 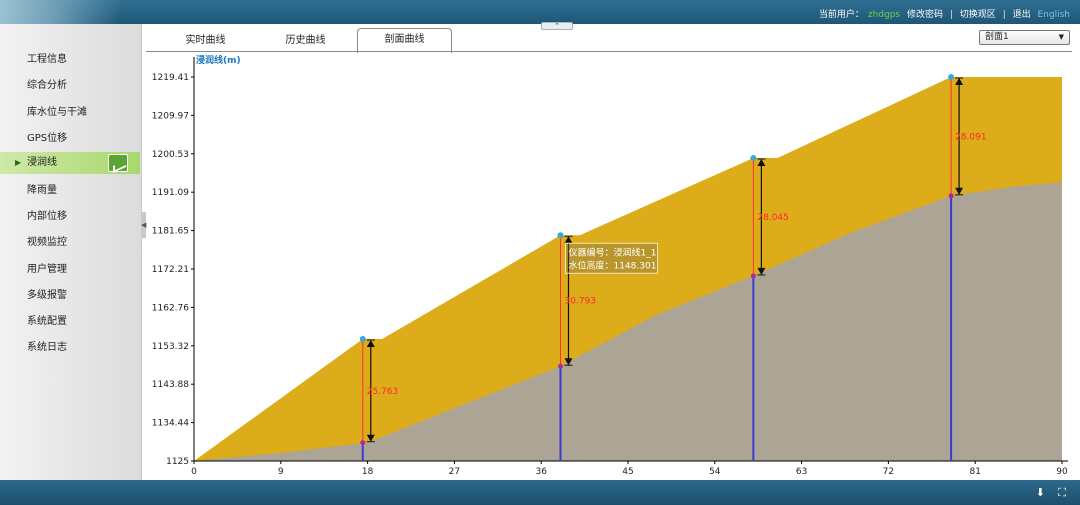 I want to click on y-tick-label: 1209.97, so click(x=170, y=116).